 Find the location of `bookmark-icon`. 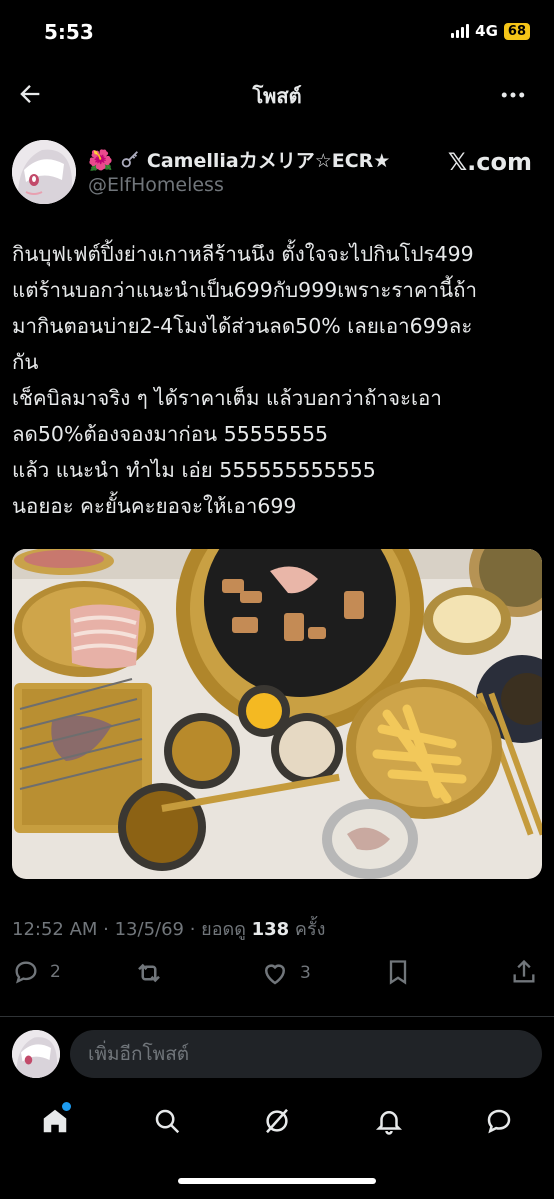

bookmark-icon is located at coordinates (398, 972).